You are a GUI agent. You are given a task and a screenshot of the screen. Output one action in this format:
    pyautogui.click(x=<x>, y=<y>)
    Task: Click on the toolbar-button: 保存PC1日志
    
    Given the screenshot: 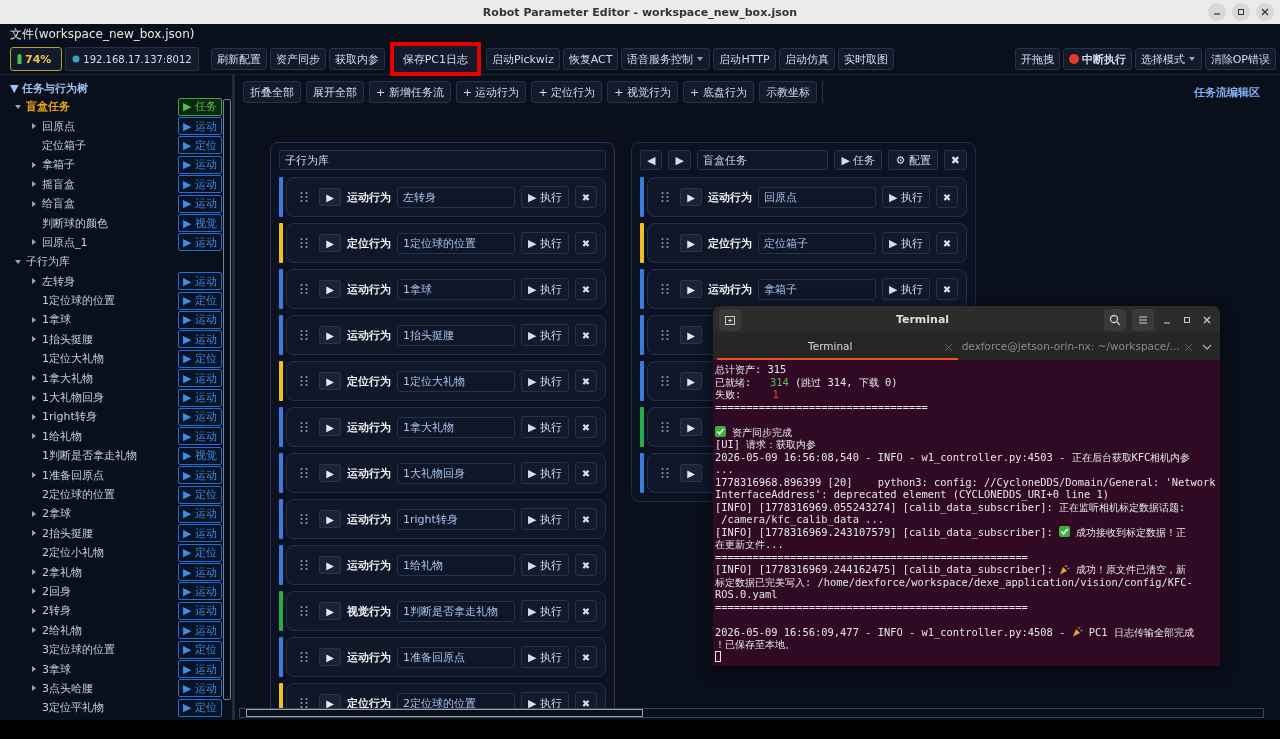 What is the action you would take?
    pyautogui.click(x=435, y=59)
    